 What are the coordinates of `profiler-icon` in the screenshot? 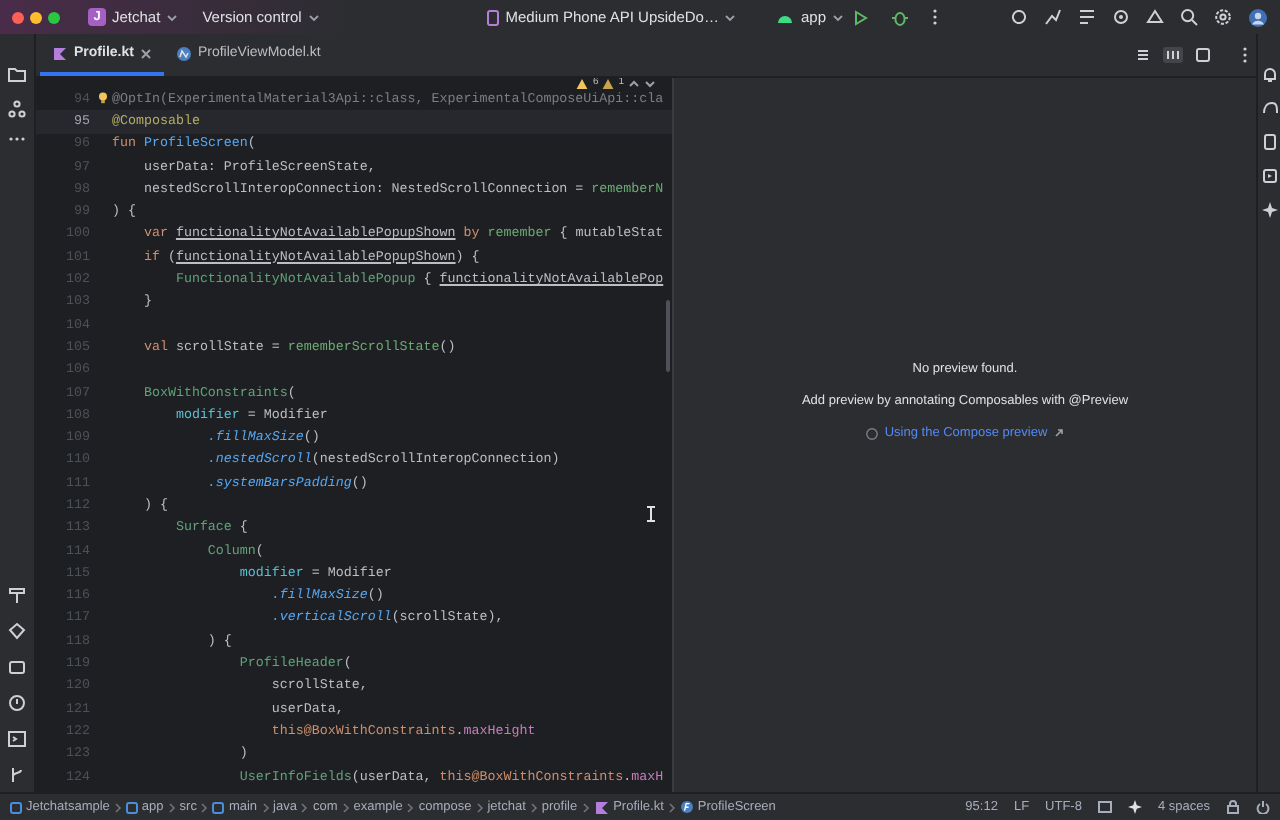 It's located at (1053, 17).